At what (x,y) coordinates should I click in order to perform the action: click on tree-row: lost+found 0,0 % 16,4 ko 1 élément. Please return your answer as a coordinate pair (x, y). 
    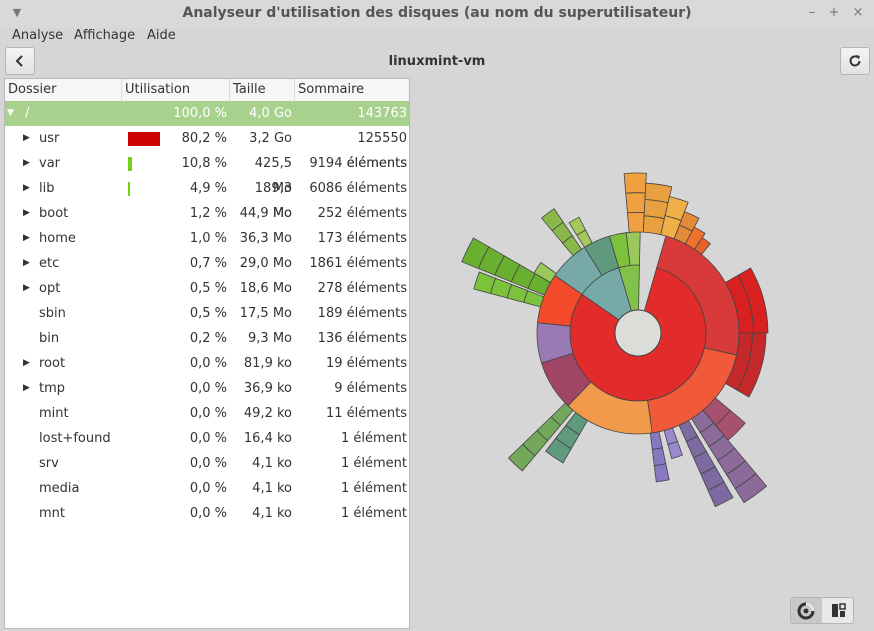
    Looking at the image, I should click on (207, 438).